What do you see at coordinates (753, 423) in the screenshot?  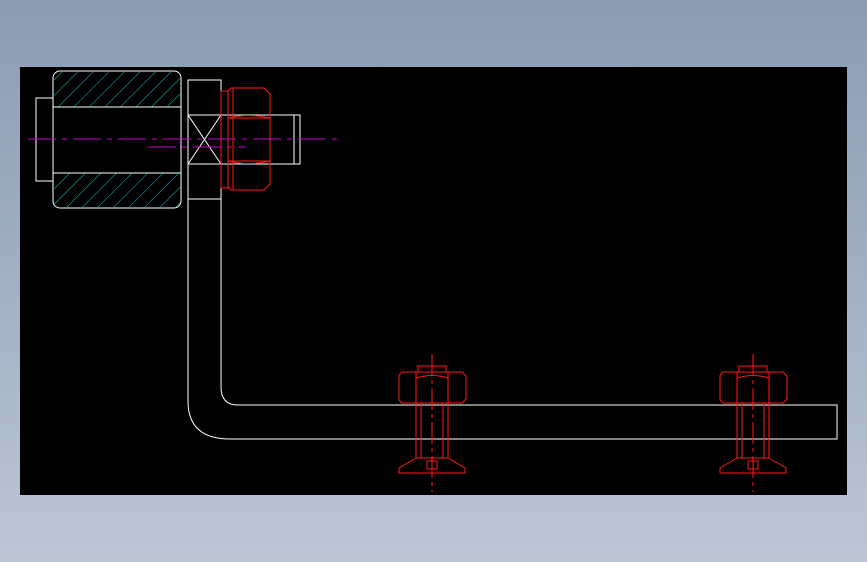 I see `countersunk-bolt-right` at bounding box center [753, 423].